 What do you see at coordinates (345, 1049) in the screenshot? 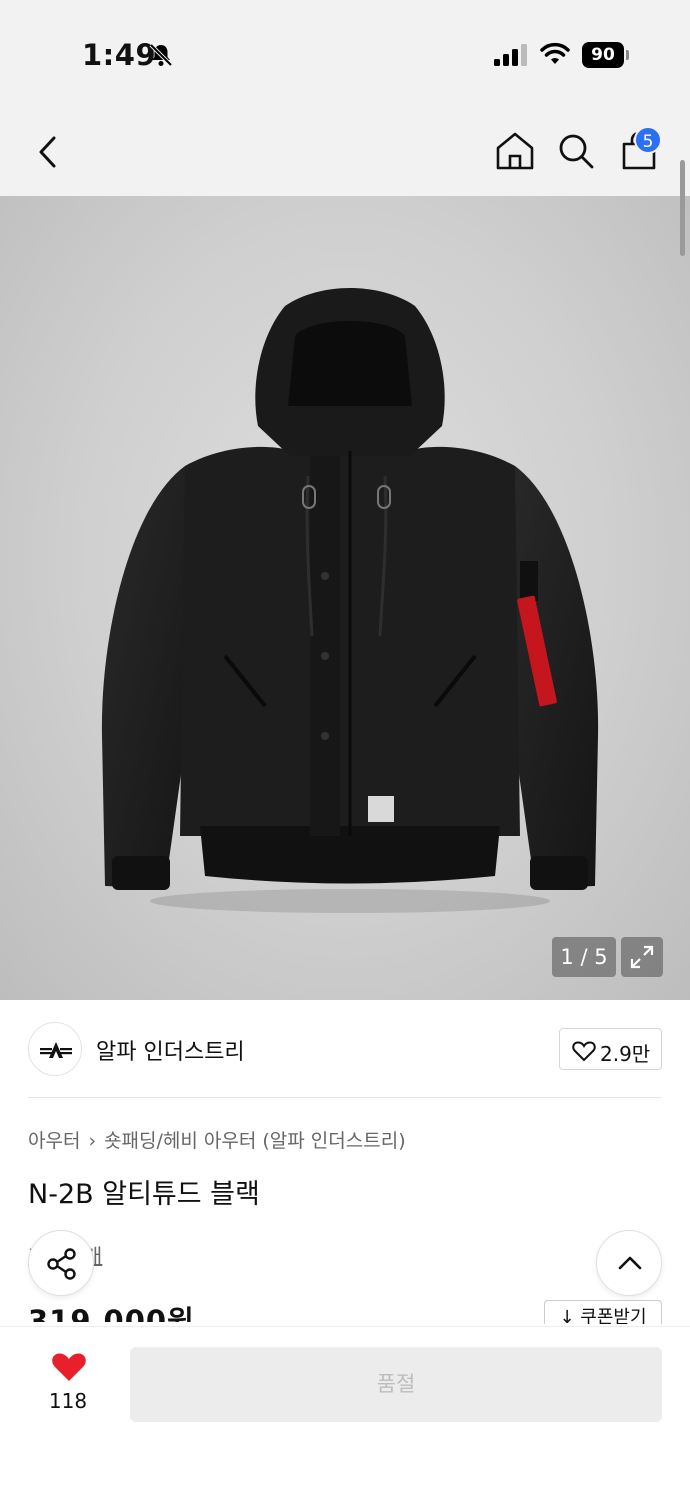
I see `brand-row: 알파 인더스트리 2.9만` at bounding box center [345, 1049].